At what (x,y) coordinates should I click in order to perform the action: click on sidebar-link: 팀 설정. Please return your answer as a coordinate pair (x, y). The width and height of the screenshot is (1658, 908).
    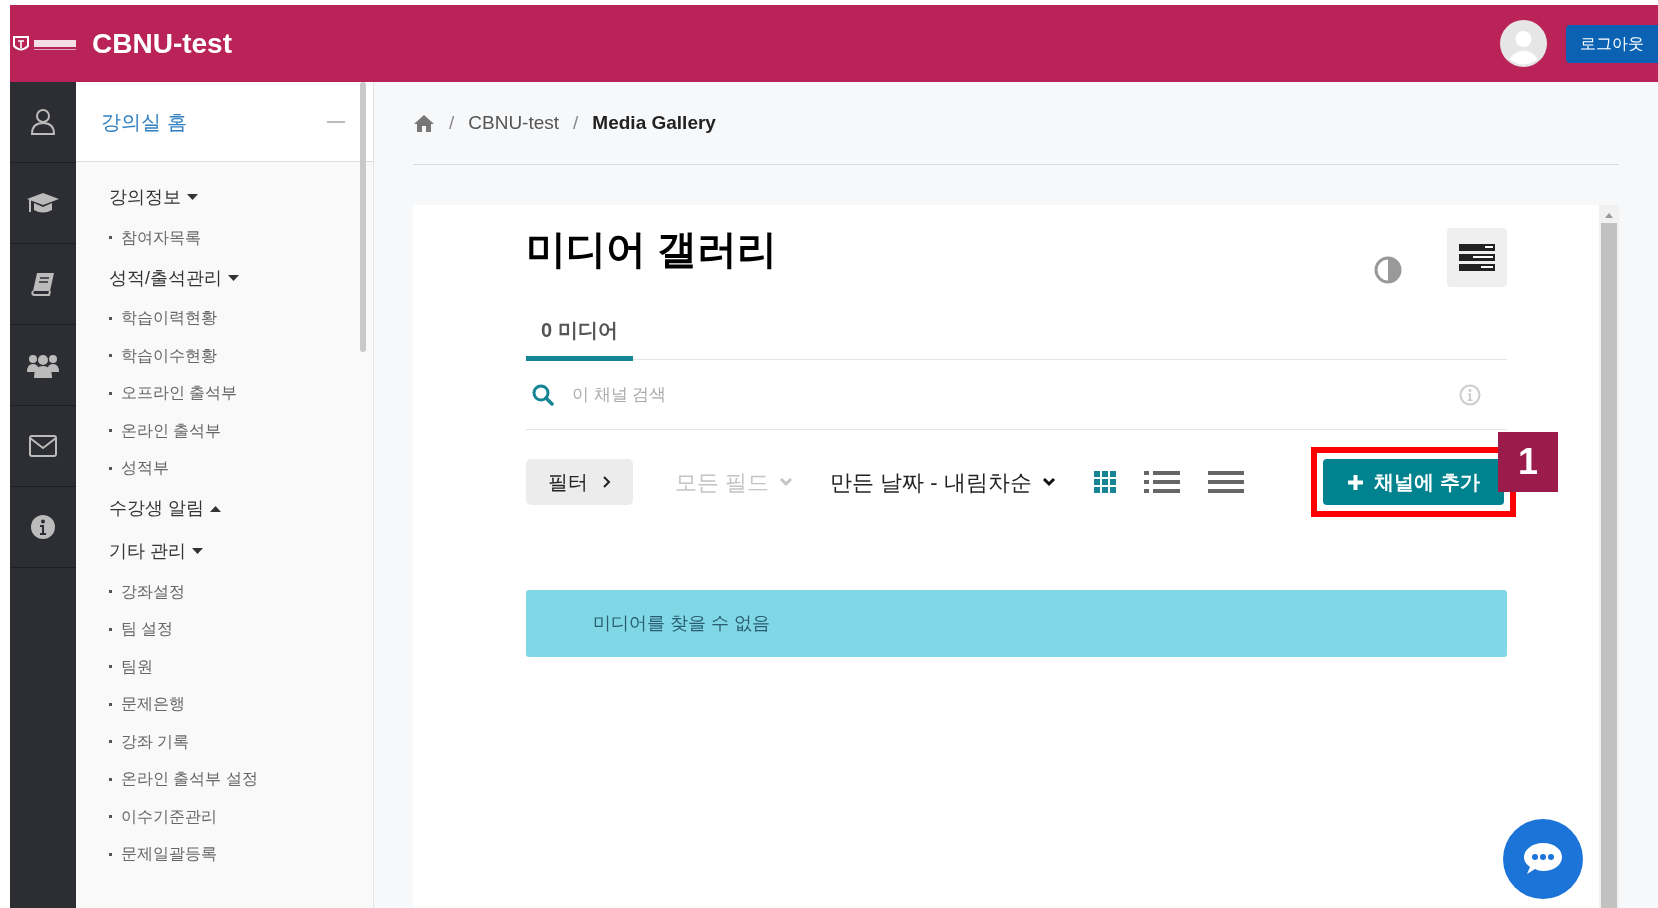
    Looking at the image, I should click on (147, 629).